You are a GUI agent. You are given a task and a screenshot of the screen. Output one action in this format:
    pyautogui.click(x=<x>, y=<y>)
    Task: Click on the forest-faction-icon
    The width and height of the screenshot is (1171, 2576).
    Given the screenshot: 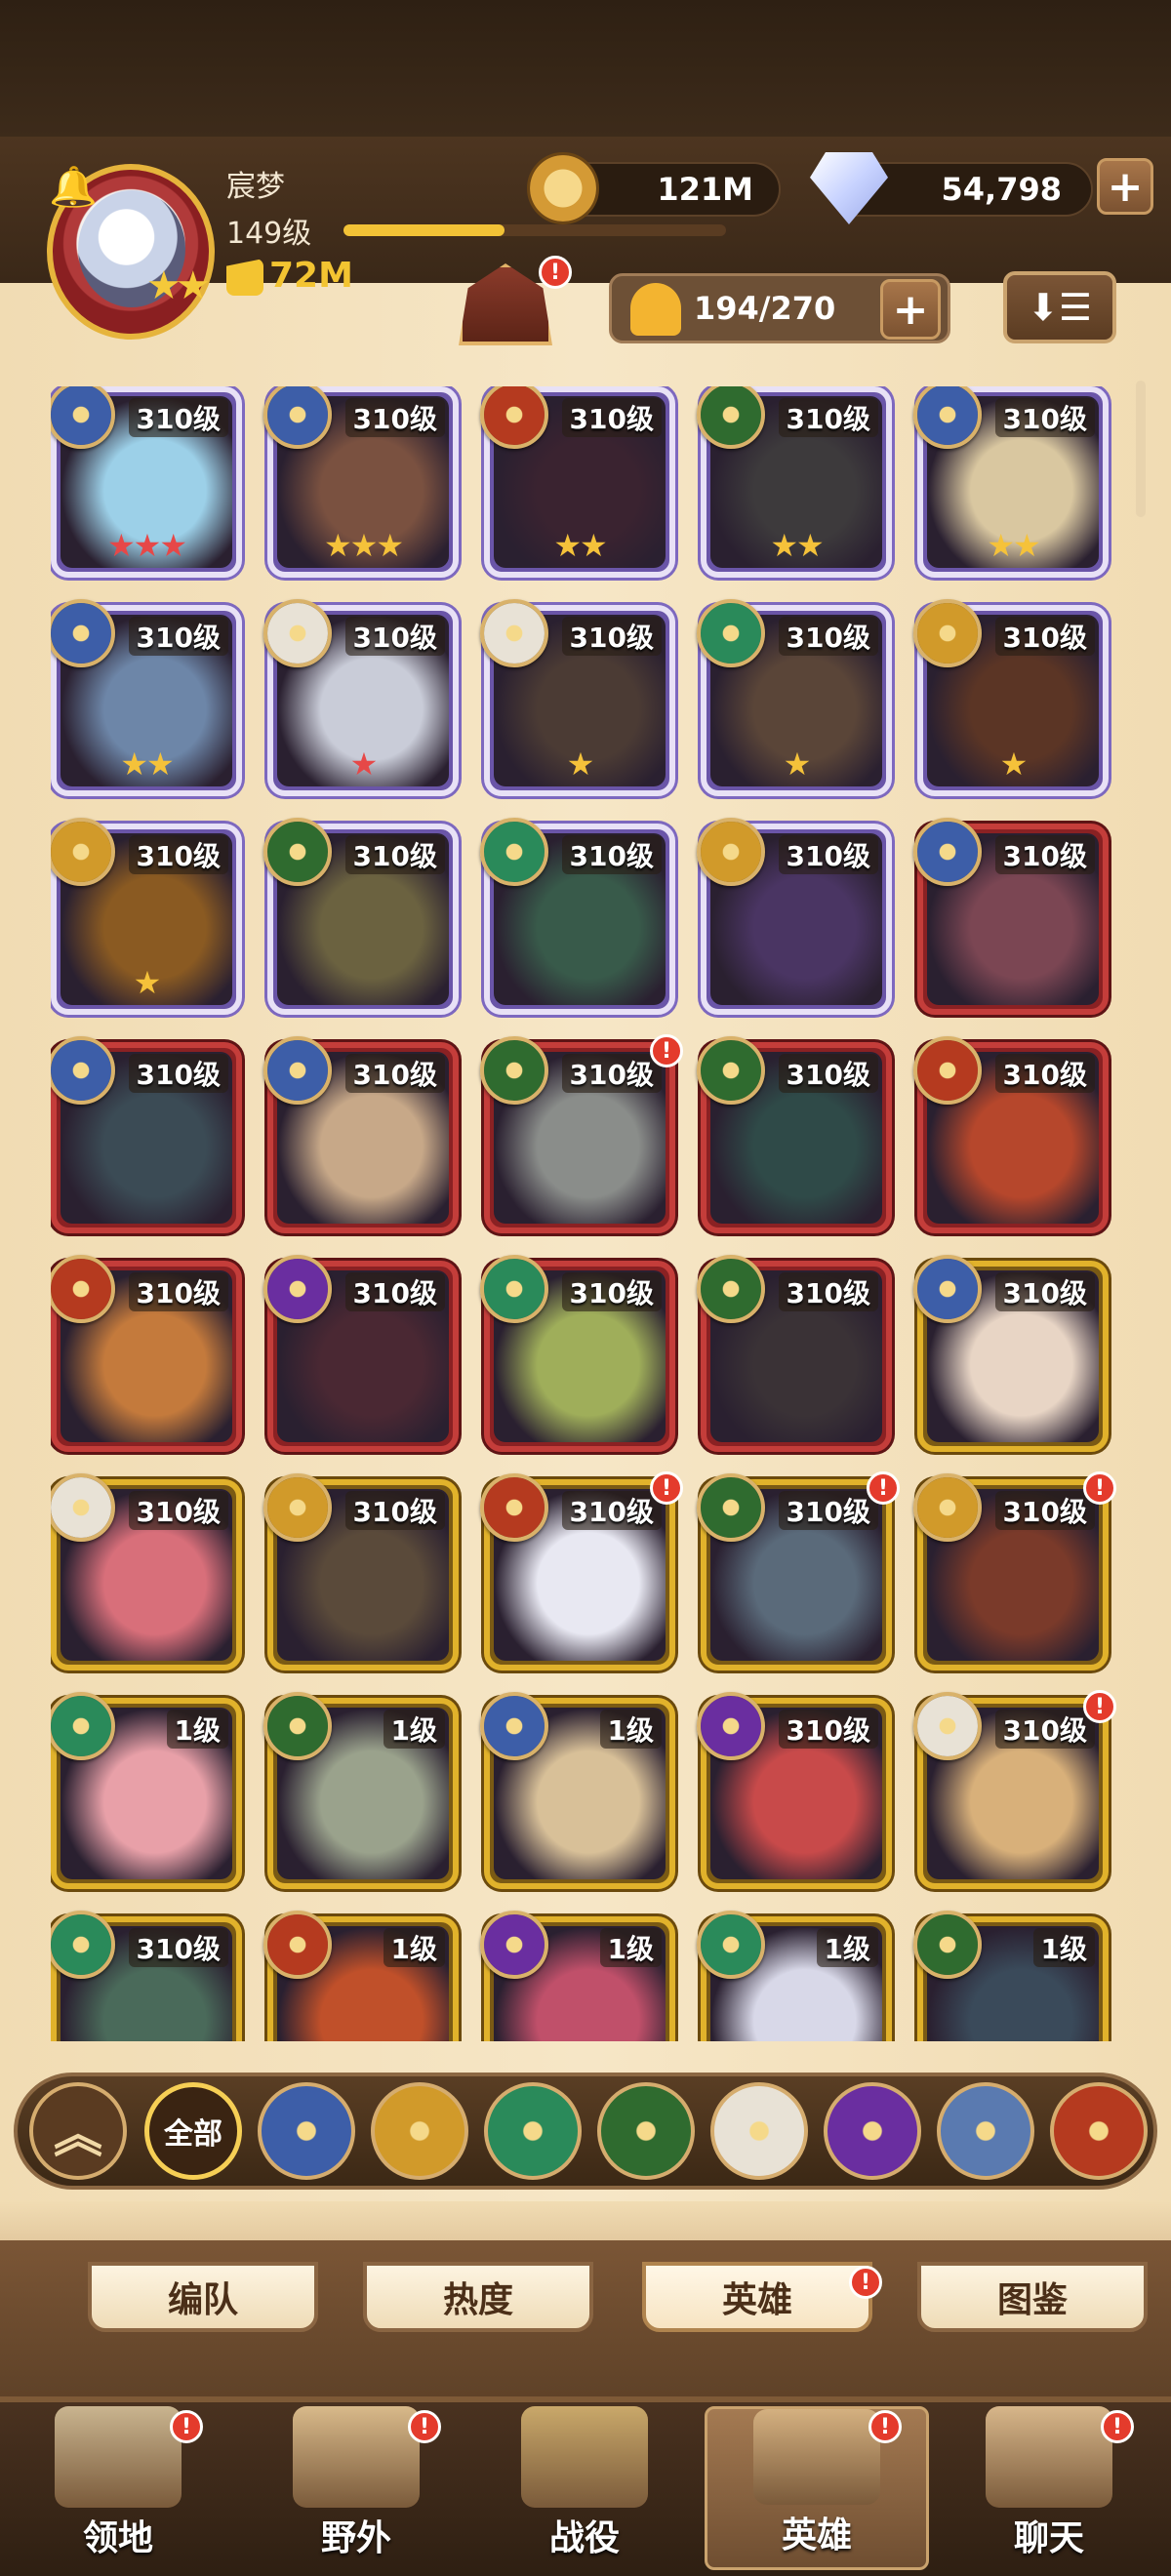 What is the action you would take?
    pyautogui.click(x=514, y=852)
    